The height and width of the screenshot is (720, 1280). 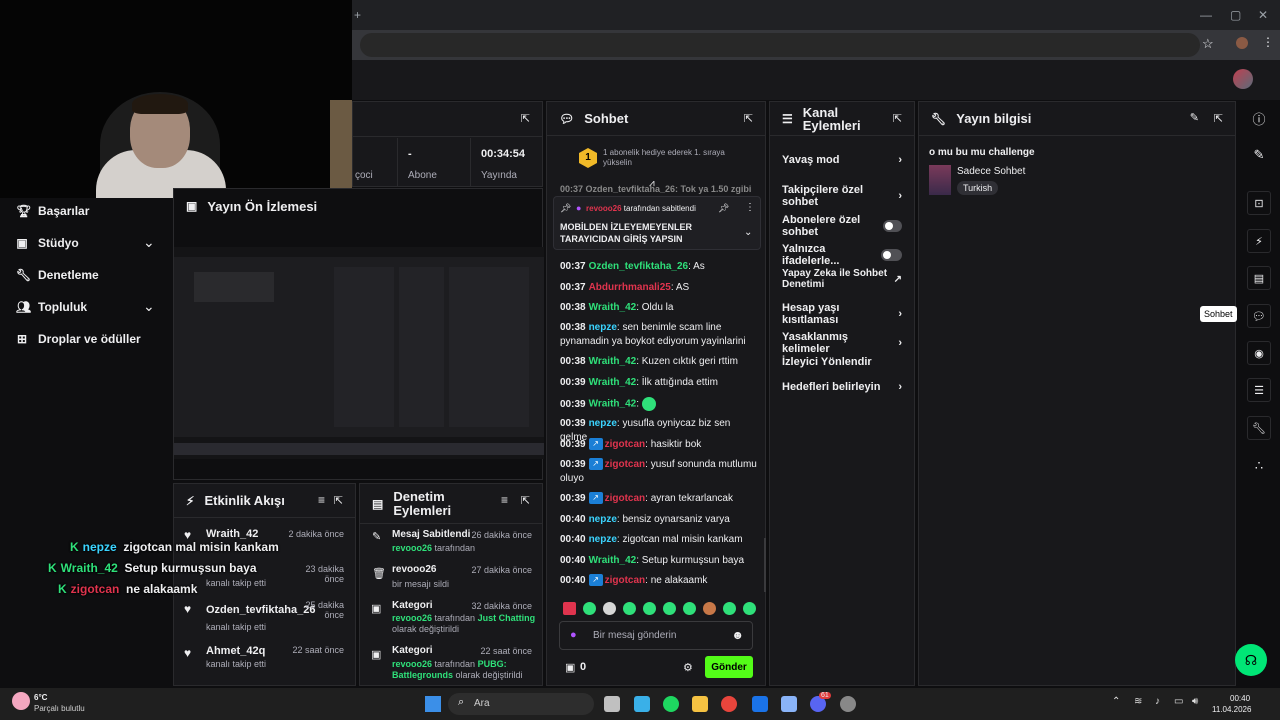 What do you see at coordinates (1259, 353) in the screenshot?
I see `broadcast-icon: ◉` at bounding box center [1259, 353].